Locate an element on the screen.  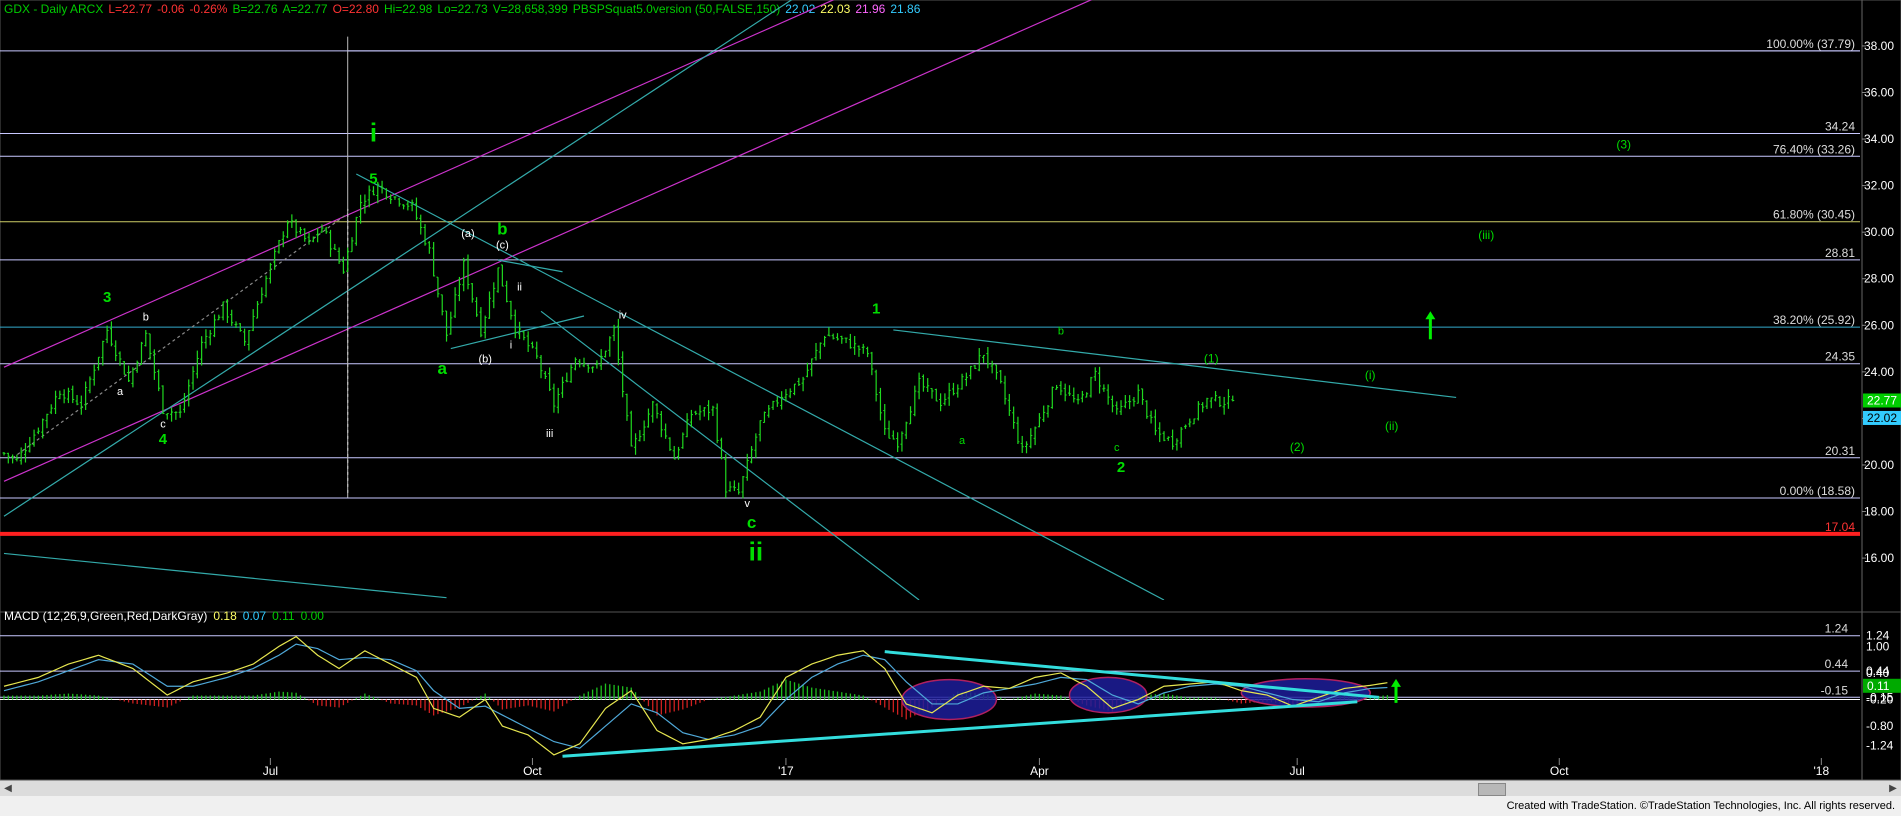
price-tick-label: 30.00 is located at coordinates (1879, 232).